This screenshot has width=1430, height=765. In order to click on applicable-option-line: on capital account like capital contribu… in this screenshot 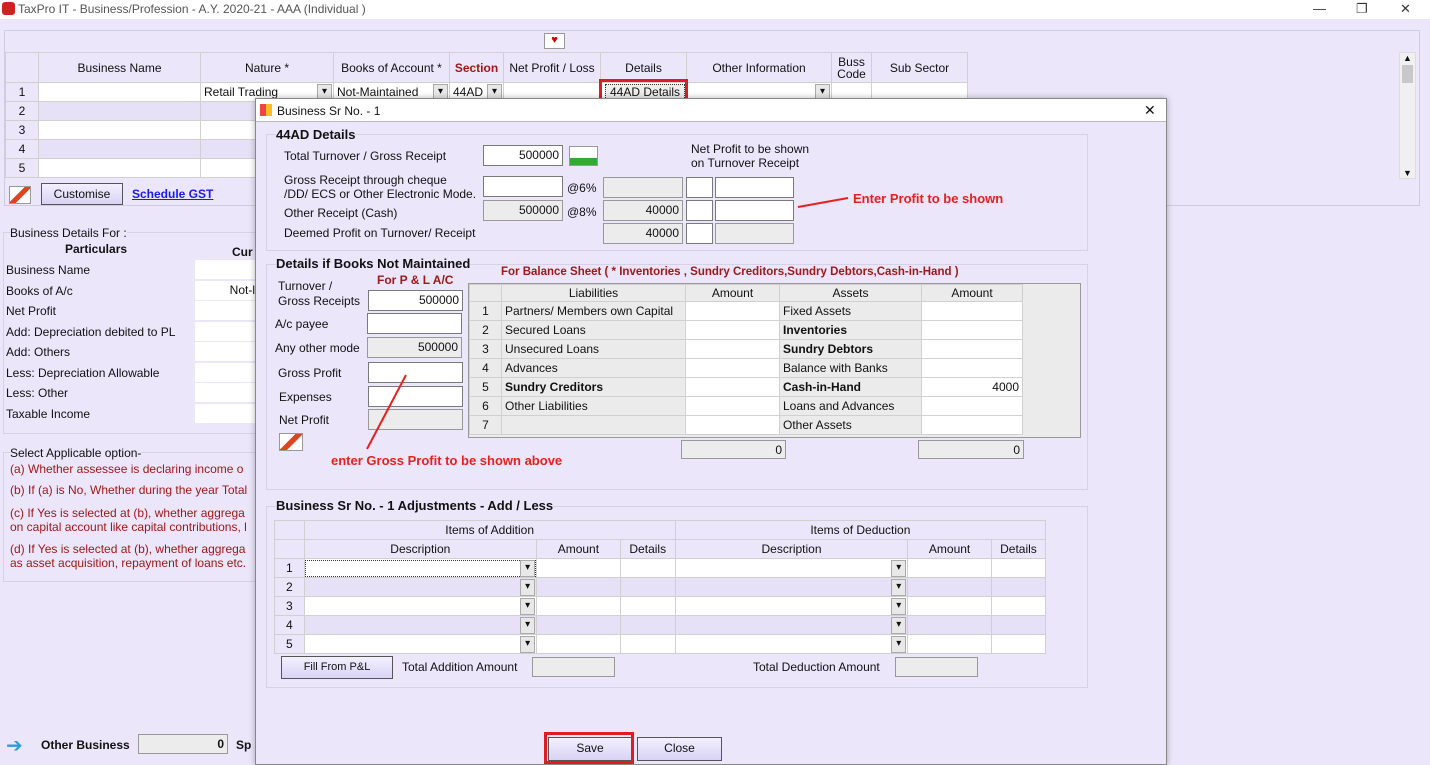, I will do `click(132, 527)`.